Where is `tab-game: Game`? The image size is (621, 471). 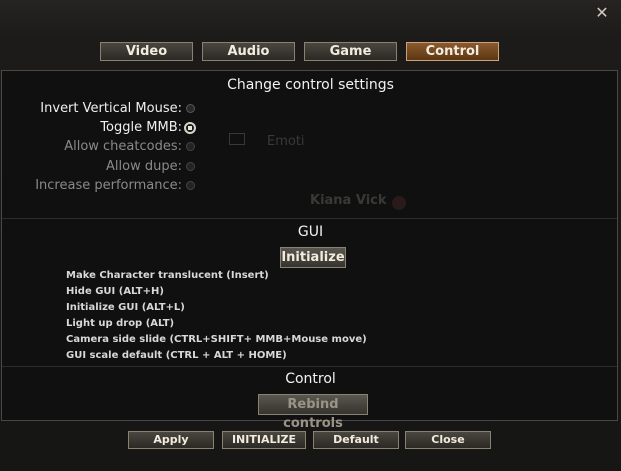
tab-game: Game is located at coordinates (350, 51).